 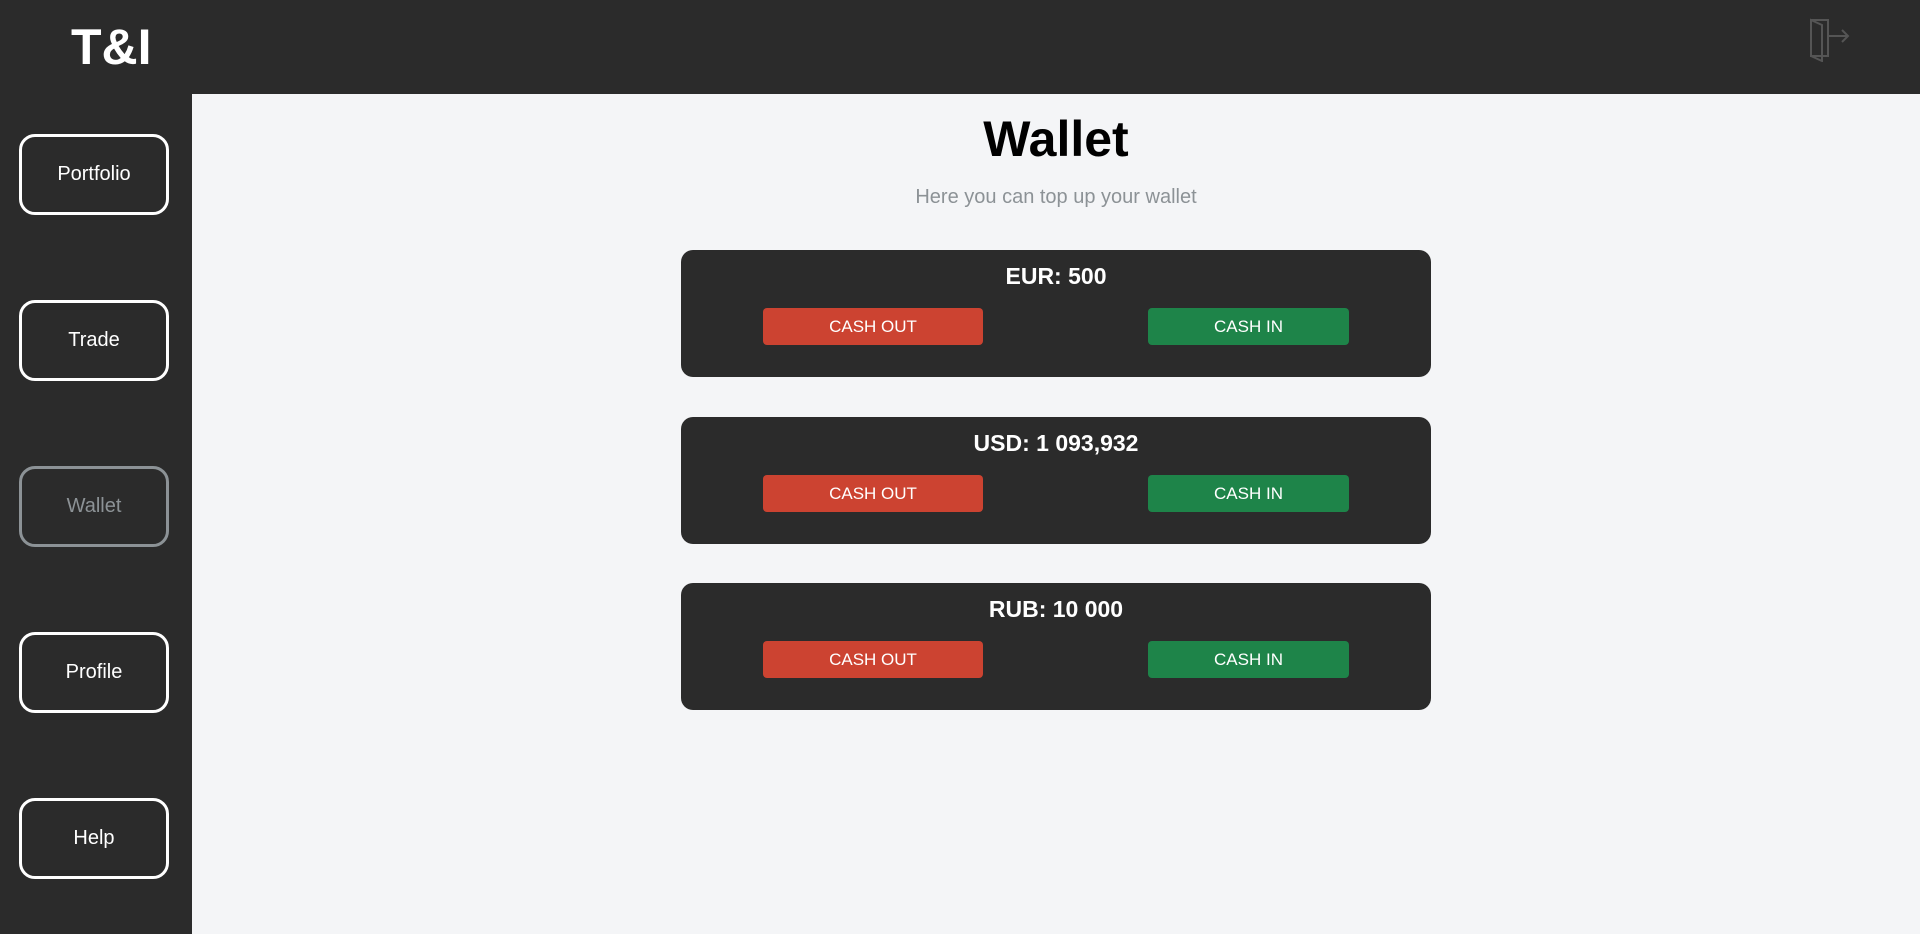 I want to click on sidebar: Portfolio Trade Wallet Profile Help, so click(x=96, y=514).